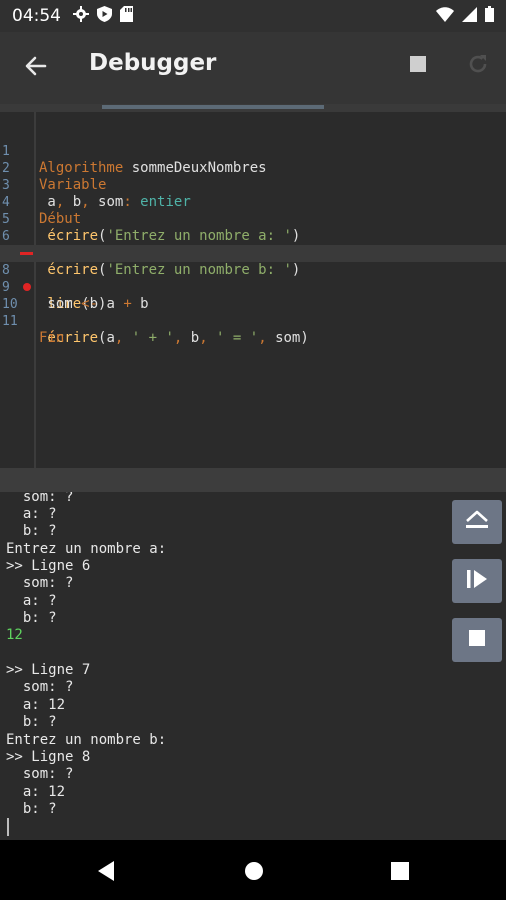  I want to click on tab-indicator, so click(213, 107).